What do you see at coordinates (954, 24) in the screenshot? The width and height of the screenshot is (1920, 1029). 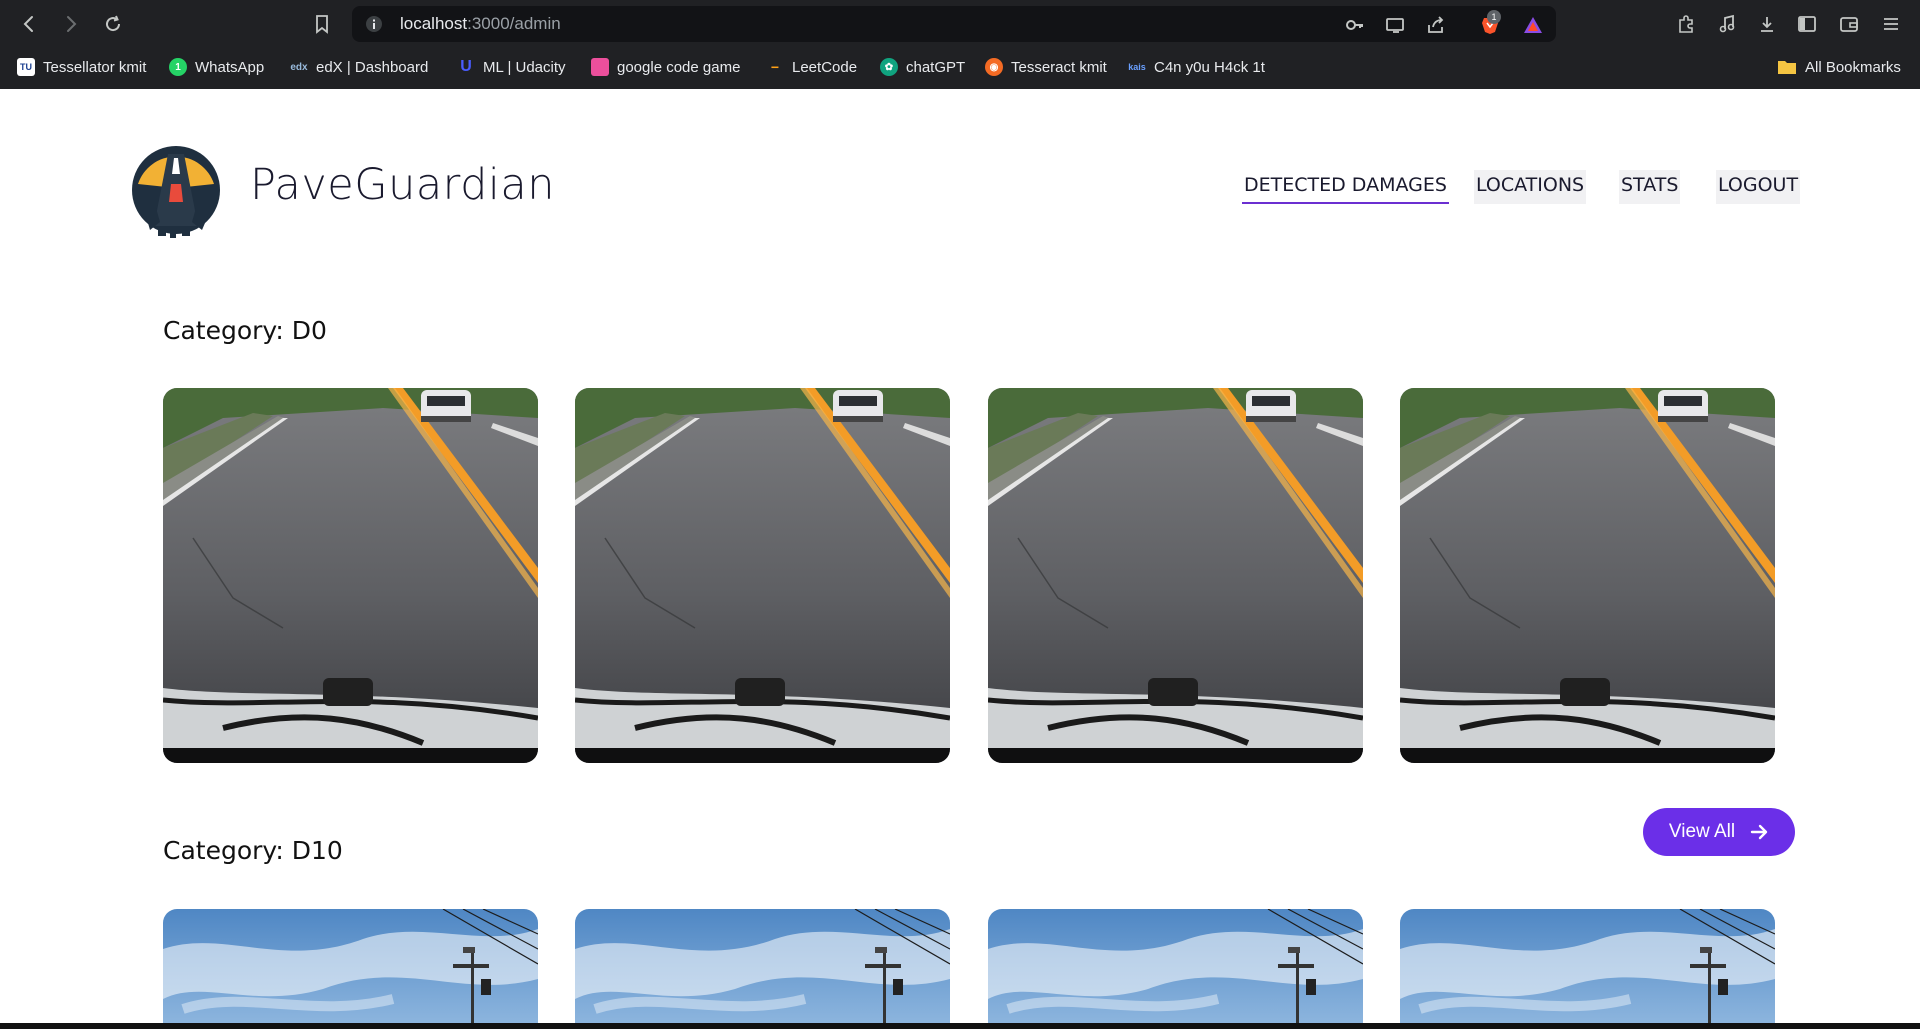 I see `address-bar: localhost:3000/admin` at bounding box center [954, 24].